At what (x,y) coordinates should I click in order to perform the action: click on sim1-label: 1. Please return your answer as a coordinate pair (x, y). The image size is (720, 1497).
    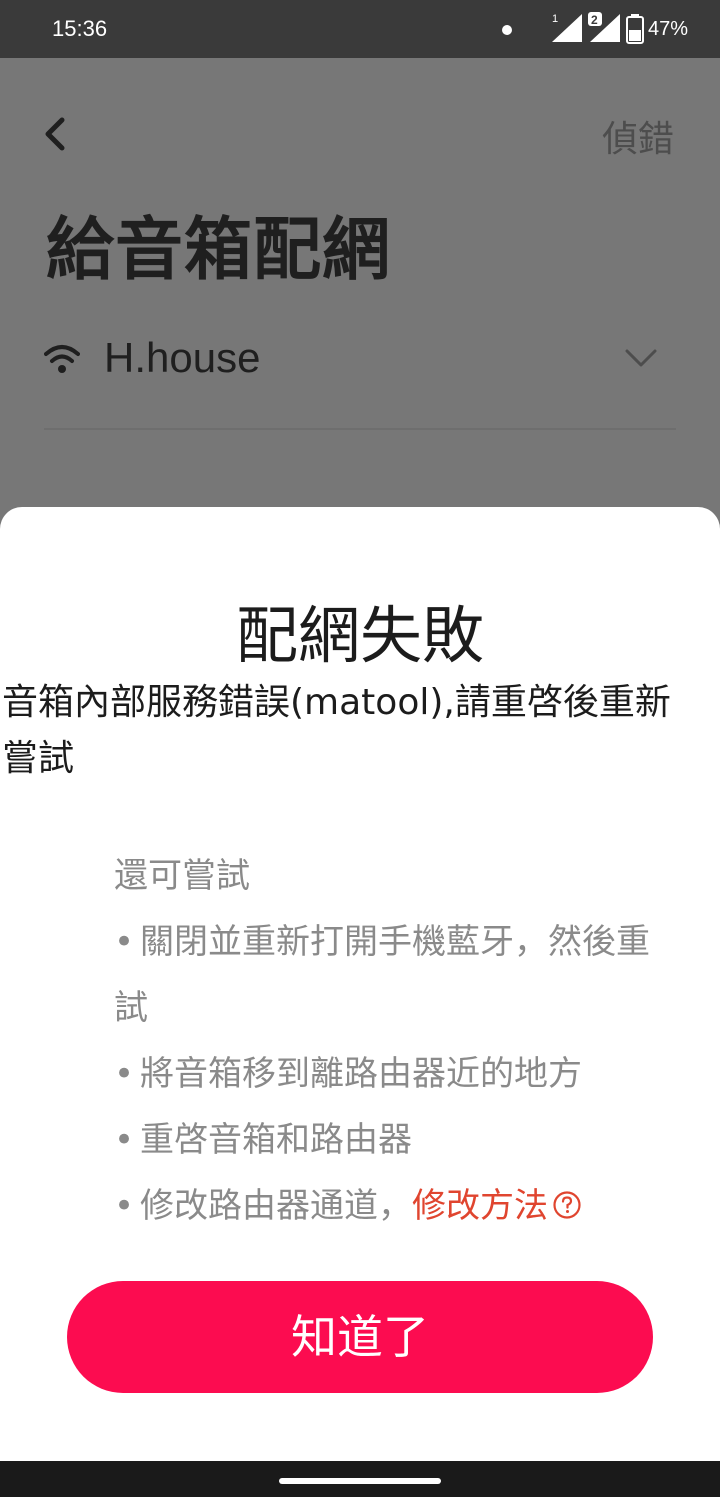
    Looking at the image, I should click on (555, 19).